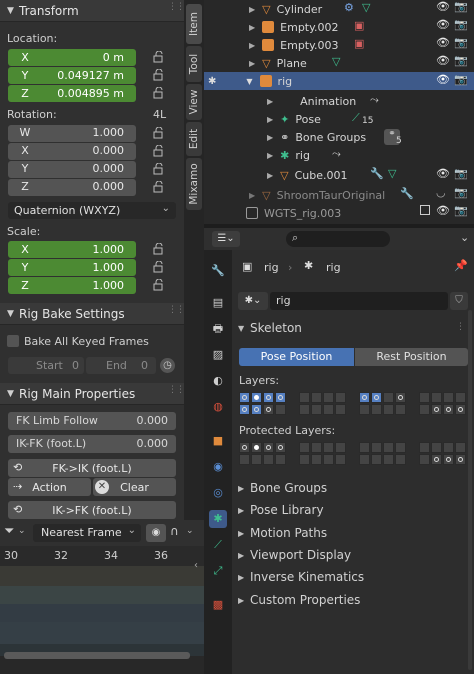  What do you see at coordinates (411, 357) in the screenshot?
I see `rest-position-button: Rest Position` at bounding box center [411, 357].